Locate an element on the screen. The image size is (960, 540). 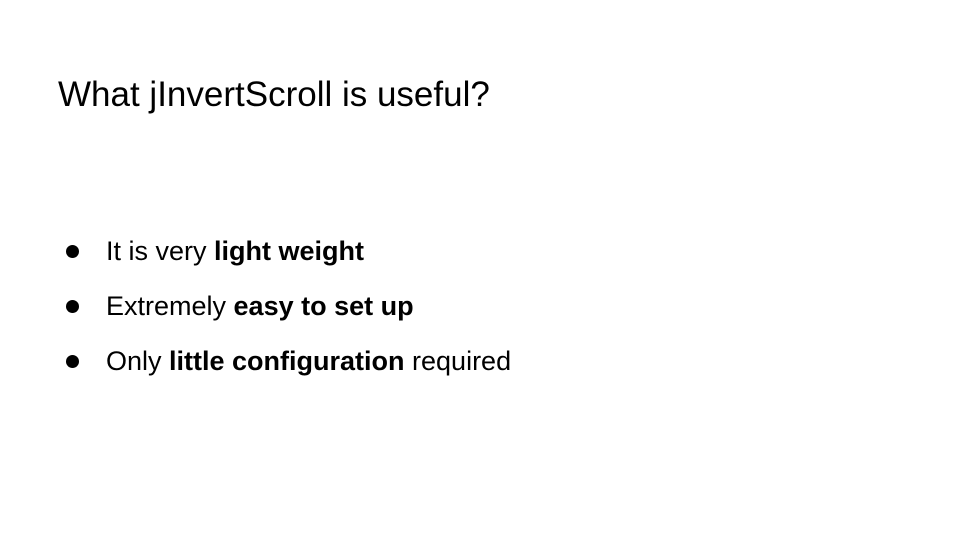
bullet-text: It is very light weight is located at coordinates (235, 251).